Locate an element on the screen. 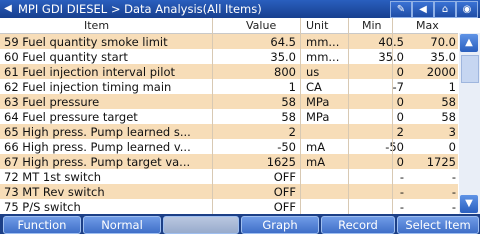  column-header-max: Max is located at coordinates (427, 25).